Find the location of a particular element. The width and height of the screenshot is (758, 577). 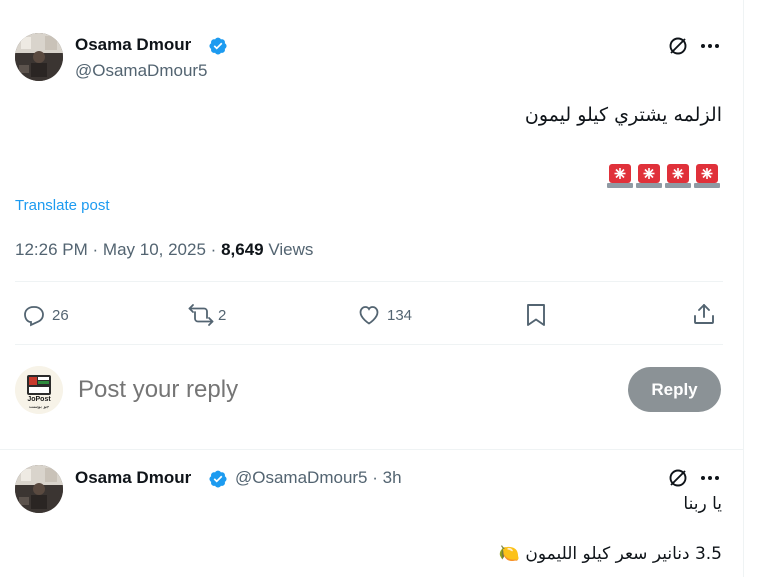

share-icon is located at coordinates (704, 314).